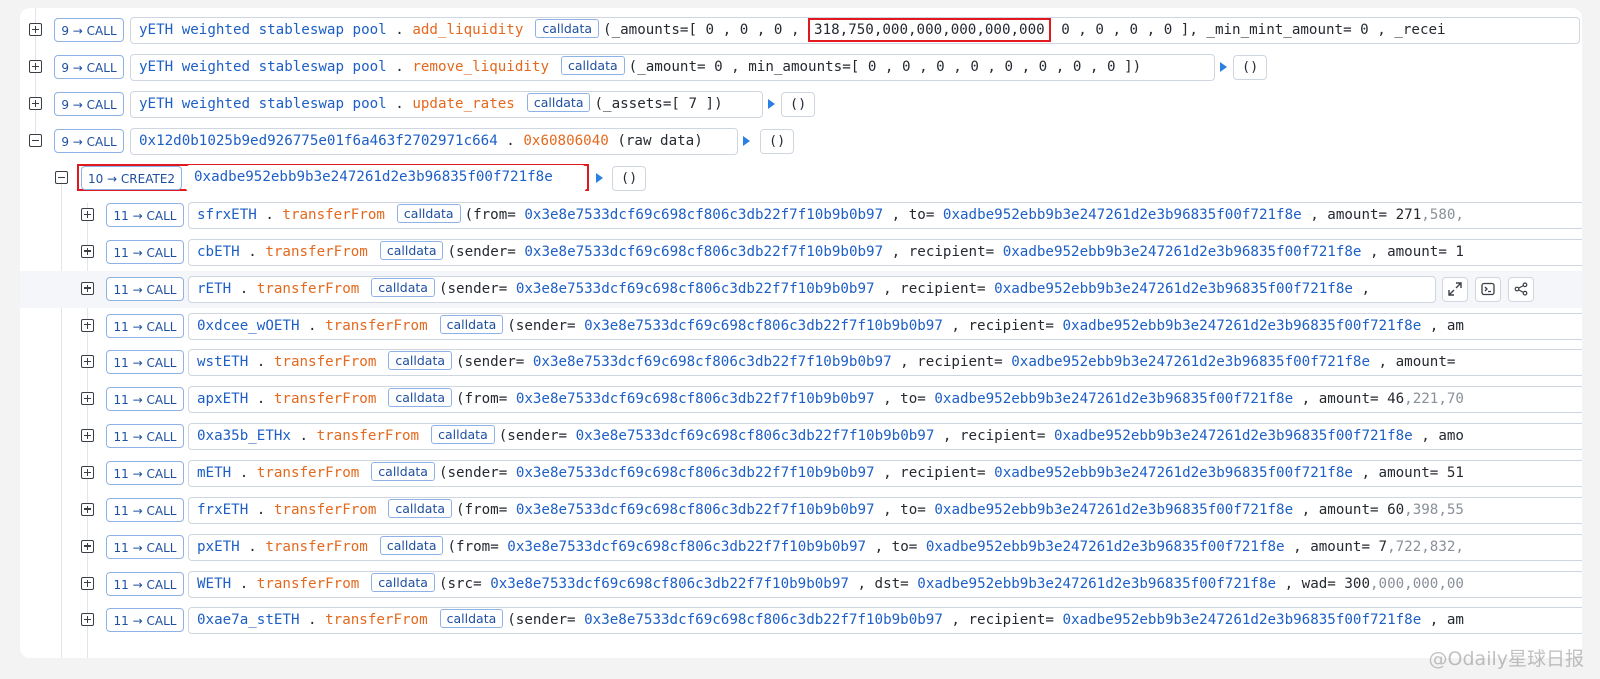 This screenshot has width=1600, height=679. Describe the element at coordinates (222, 510) in the screenshot. I see `token-name: frxETH` at that location.